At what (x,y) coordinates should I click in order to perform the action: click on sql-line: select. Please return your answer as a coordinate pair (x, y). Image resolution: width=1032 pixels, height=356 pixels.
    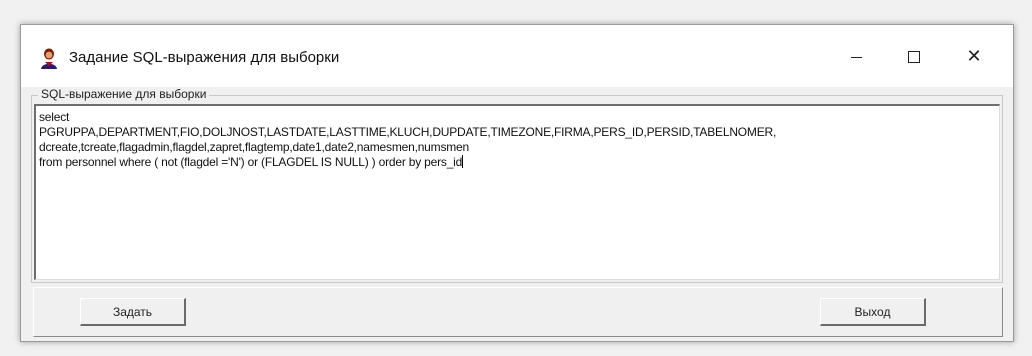
    Looking at the image, I should click on (54, 117).